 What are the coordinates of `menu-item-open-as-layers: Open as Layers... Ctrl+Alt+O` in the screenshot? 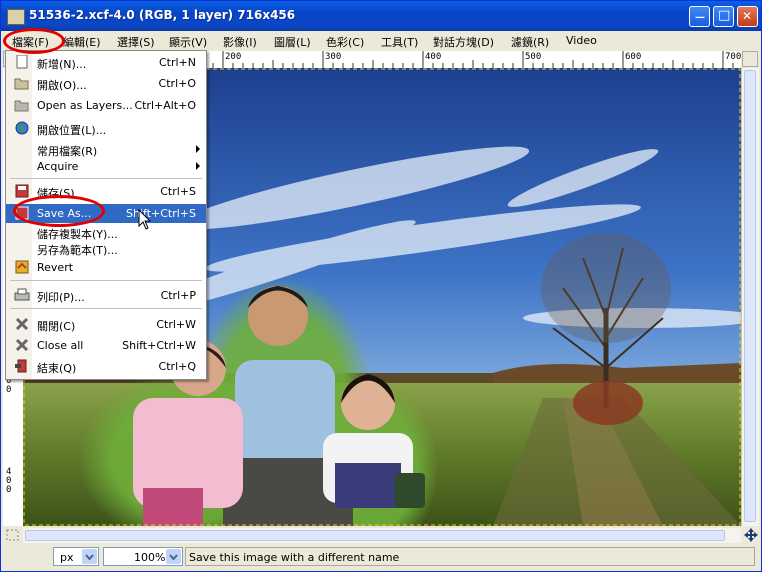 It's located at (106, 105).